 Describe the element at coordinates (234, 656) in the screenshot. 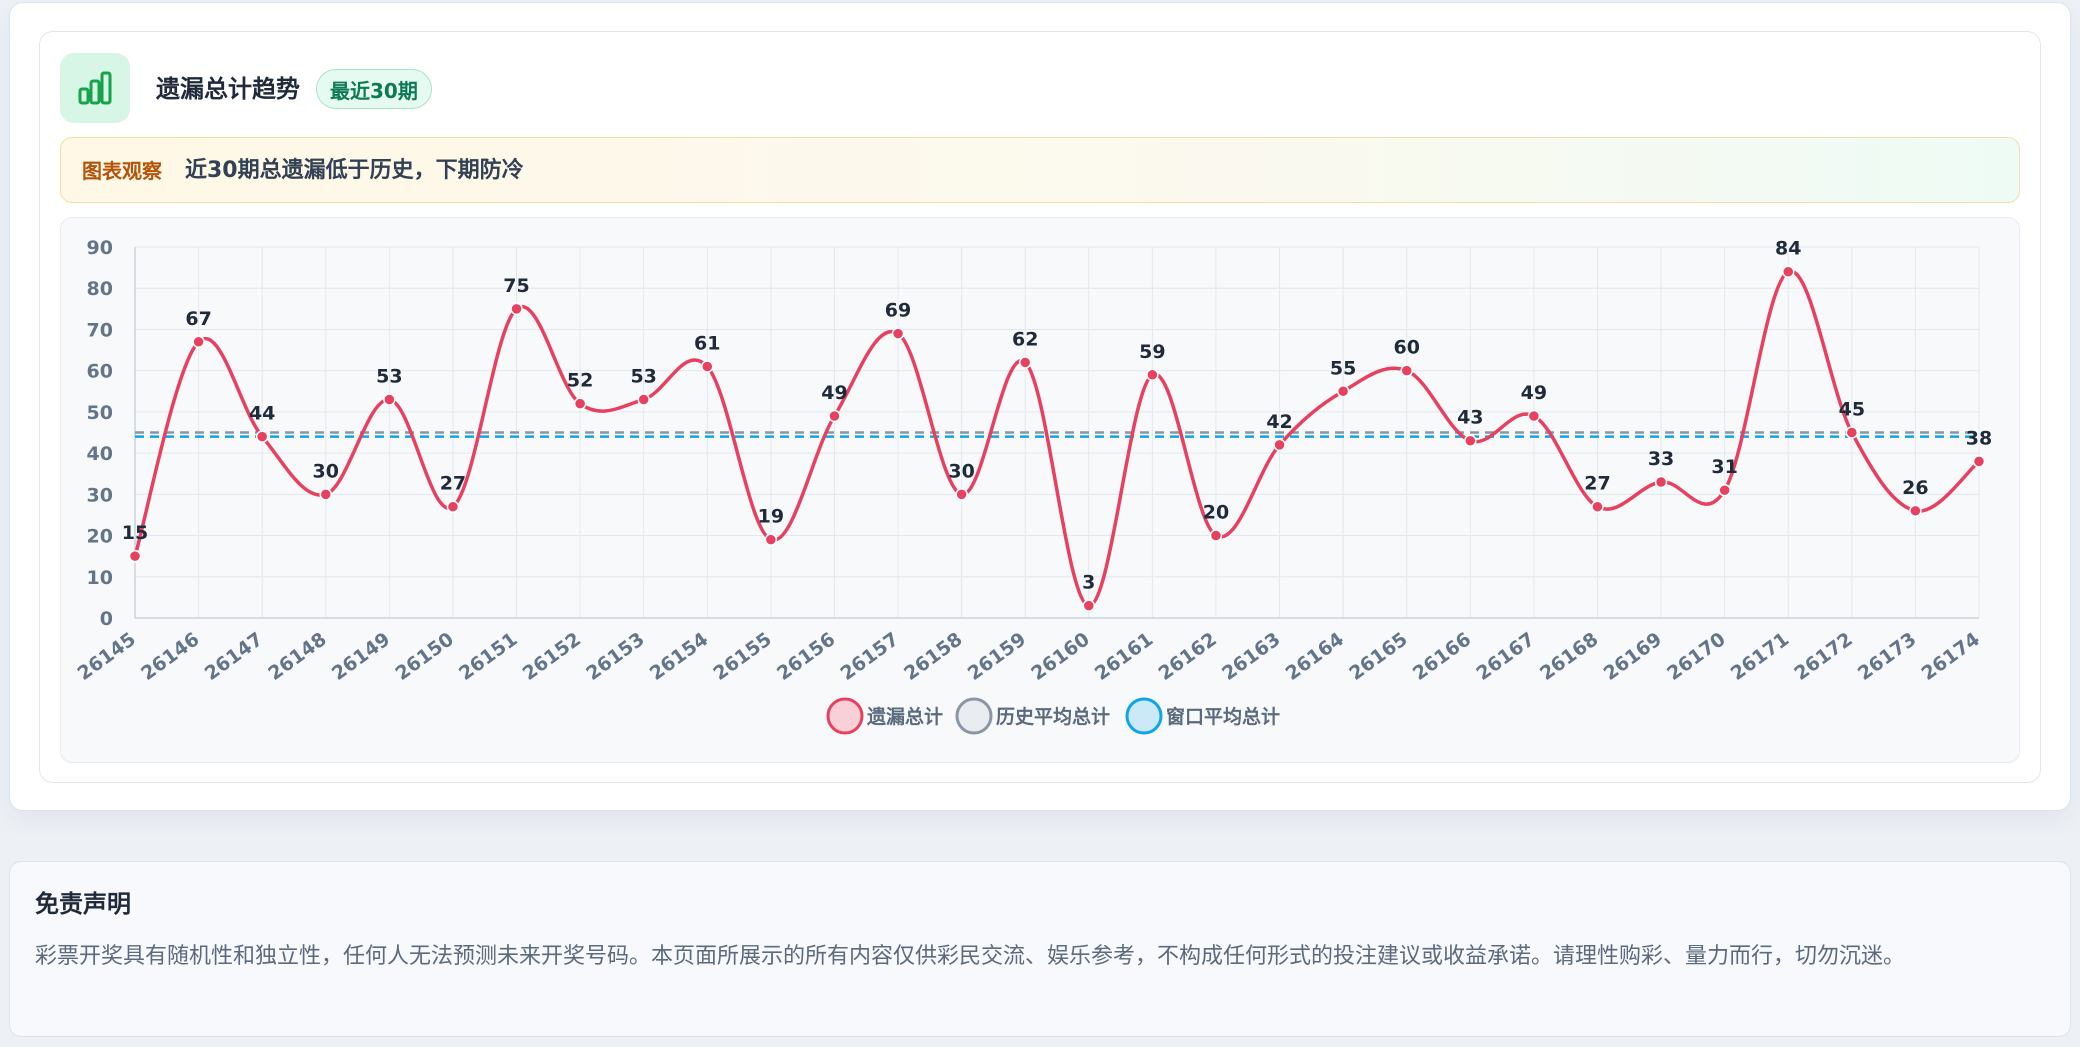

I see `x-tick-label: 26147` at that location.